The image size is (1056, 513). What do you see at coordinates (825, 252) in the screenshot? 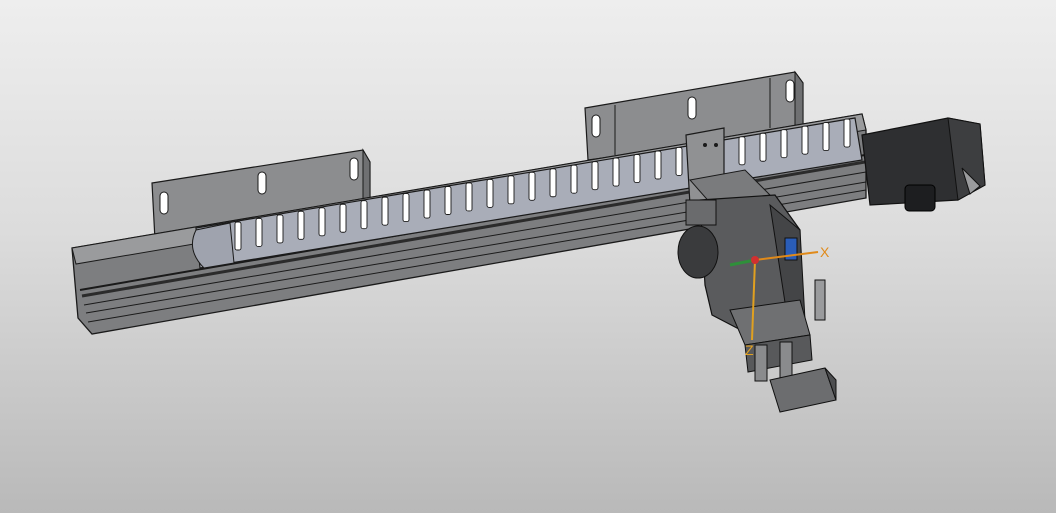
I see `triad-x-label: X` at bounding box center [825, 252].